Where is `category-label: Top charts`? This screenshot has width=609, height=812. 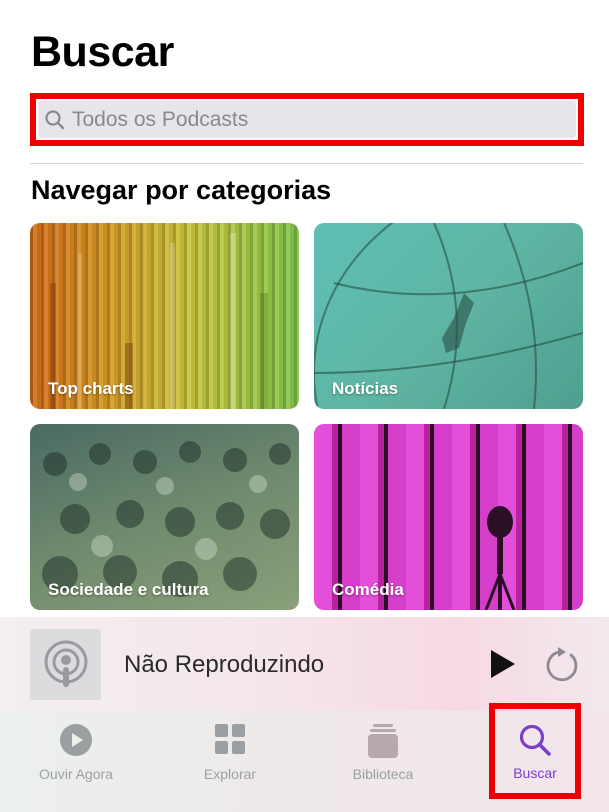
category-label: Top charts is located at coordinates (91, 388).